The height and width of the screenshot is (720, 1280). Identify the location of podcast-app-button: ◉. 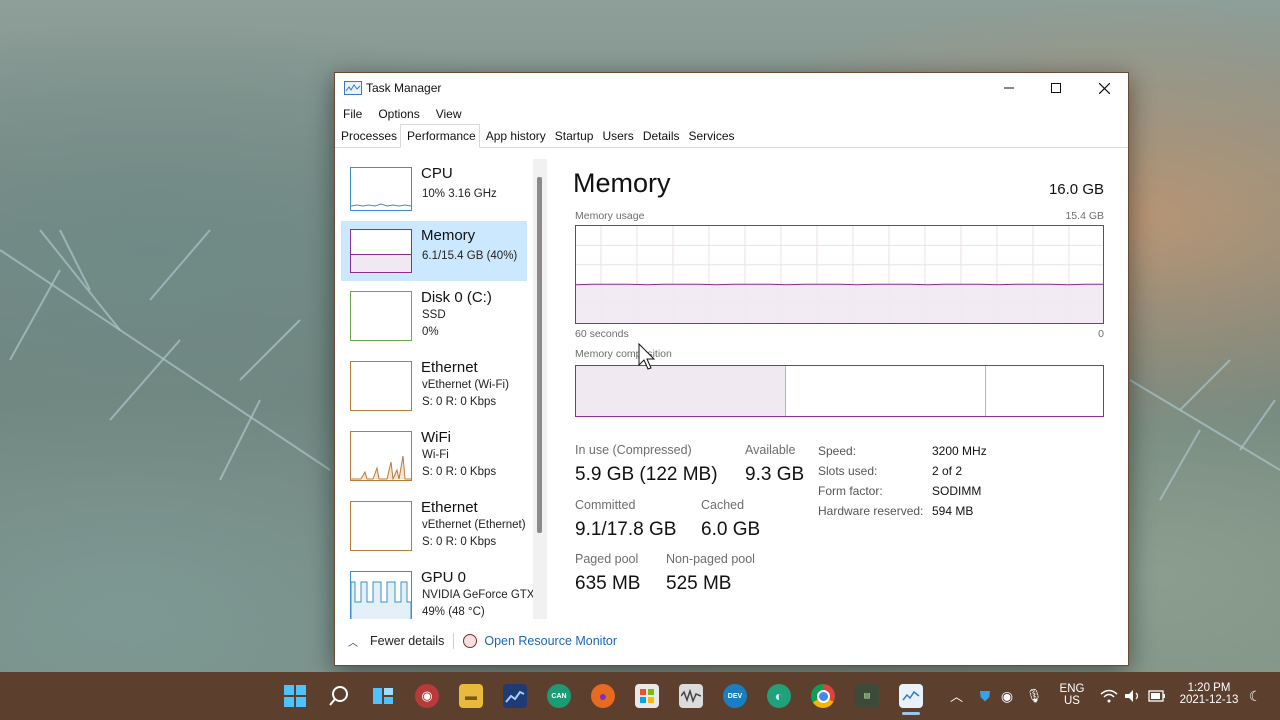
(427, 696).